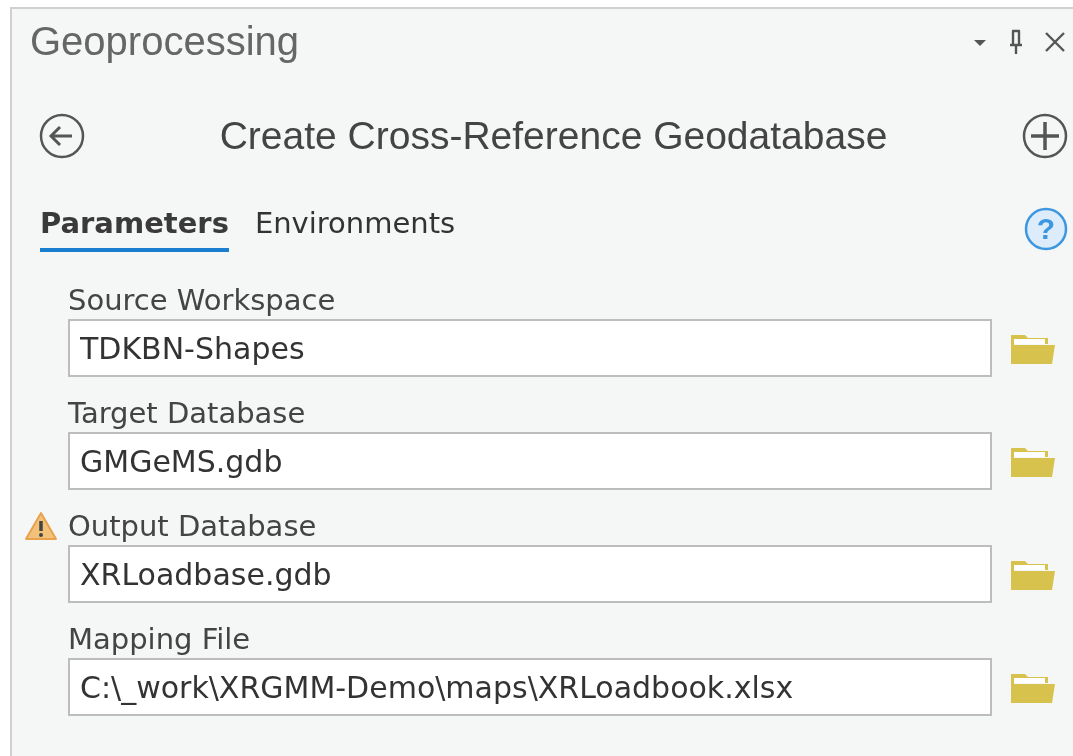 The height and width of the screenshot is (756, 1073). I want to click on input-field: GMGeMS.gdb, so click(530, 461).